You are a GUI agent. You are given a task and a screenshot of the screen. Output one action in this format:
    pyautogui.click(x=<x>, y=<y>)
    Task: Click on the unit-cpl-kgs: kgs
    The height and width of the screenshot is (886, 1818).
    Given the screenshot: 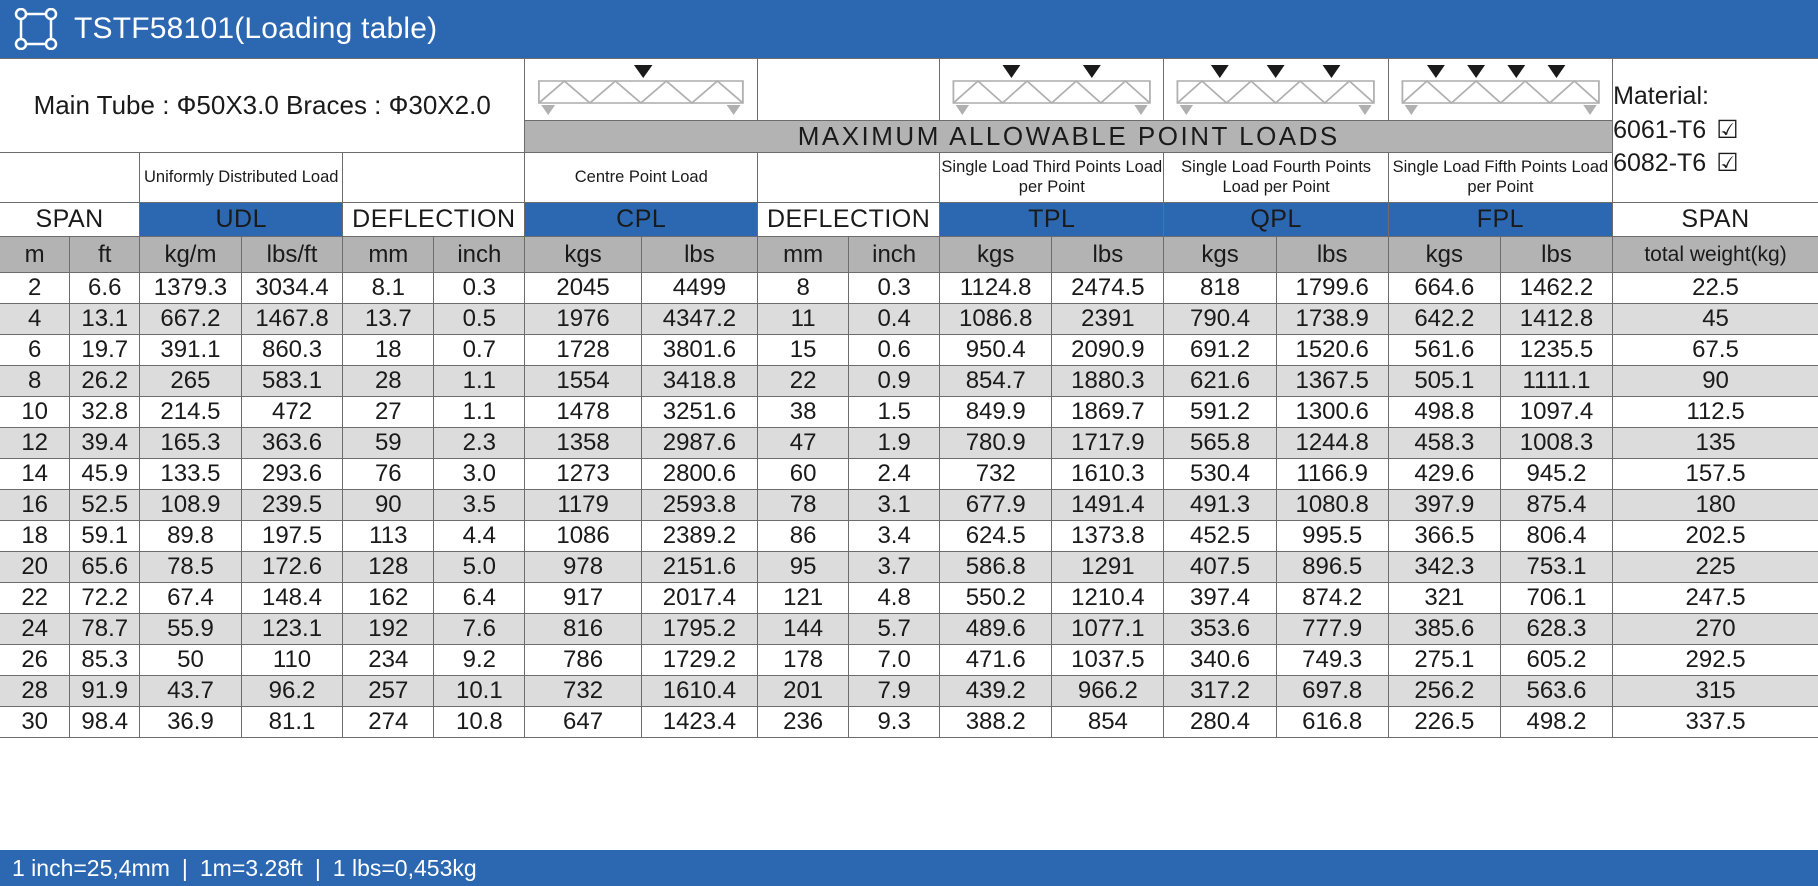 What is the action you would take?
    pyautogui.click(x=583, y=254)
    